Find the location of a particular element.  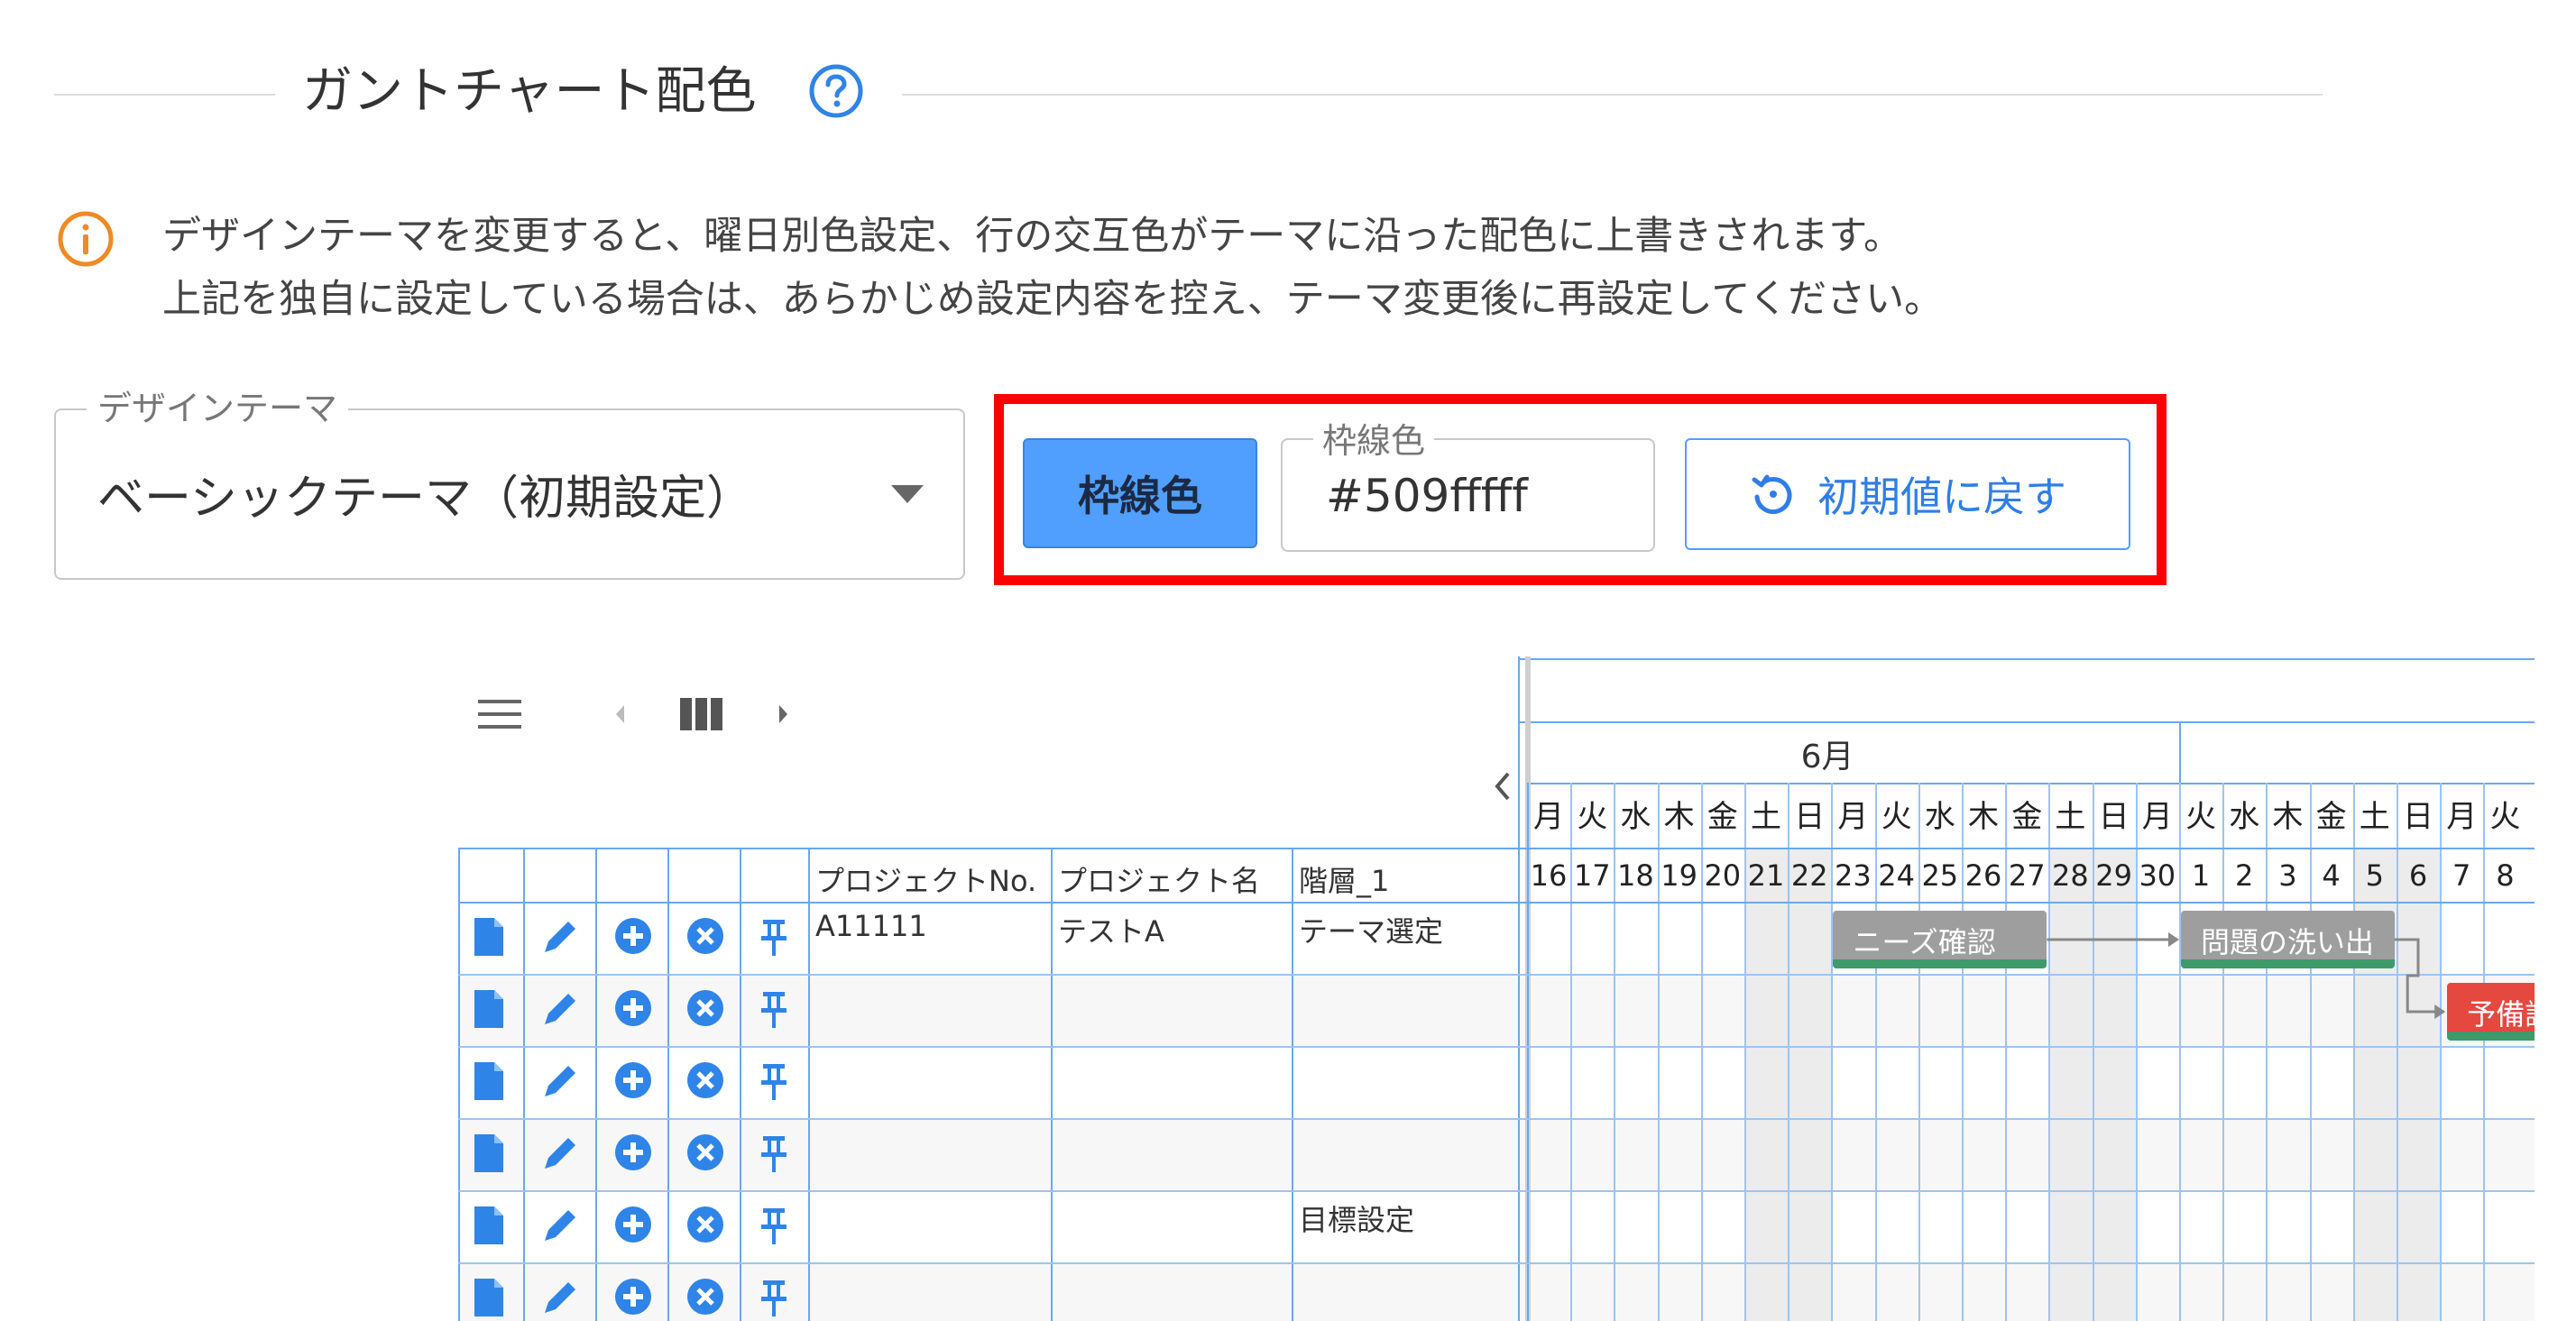

question-circle-icon is located at coordinates (836, 91).